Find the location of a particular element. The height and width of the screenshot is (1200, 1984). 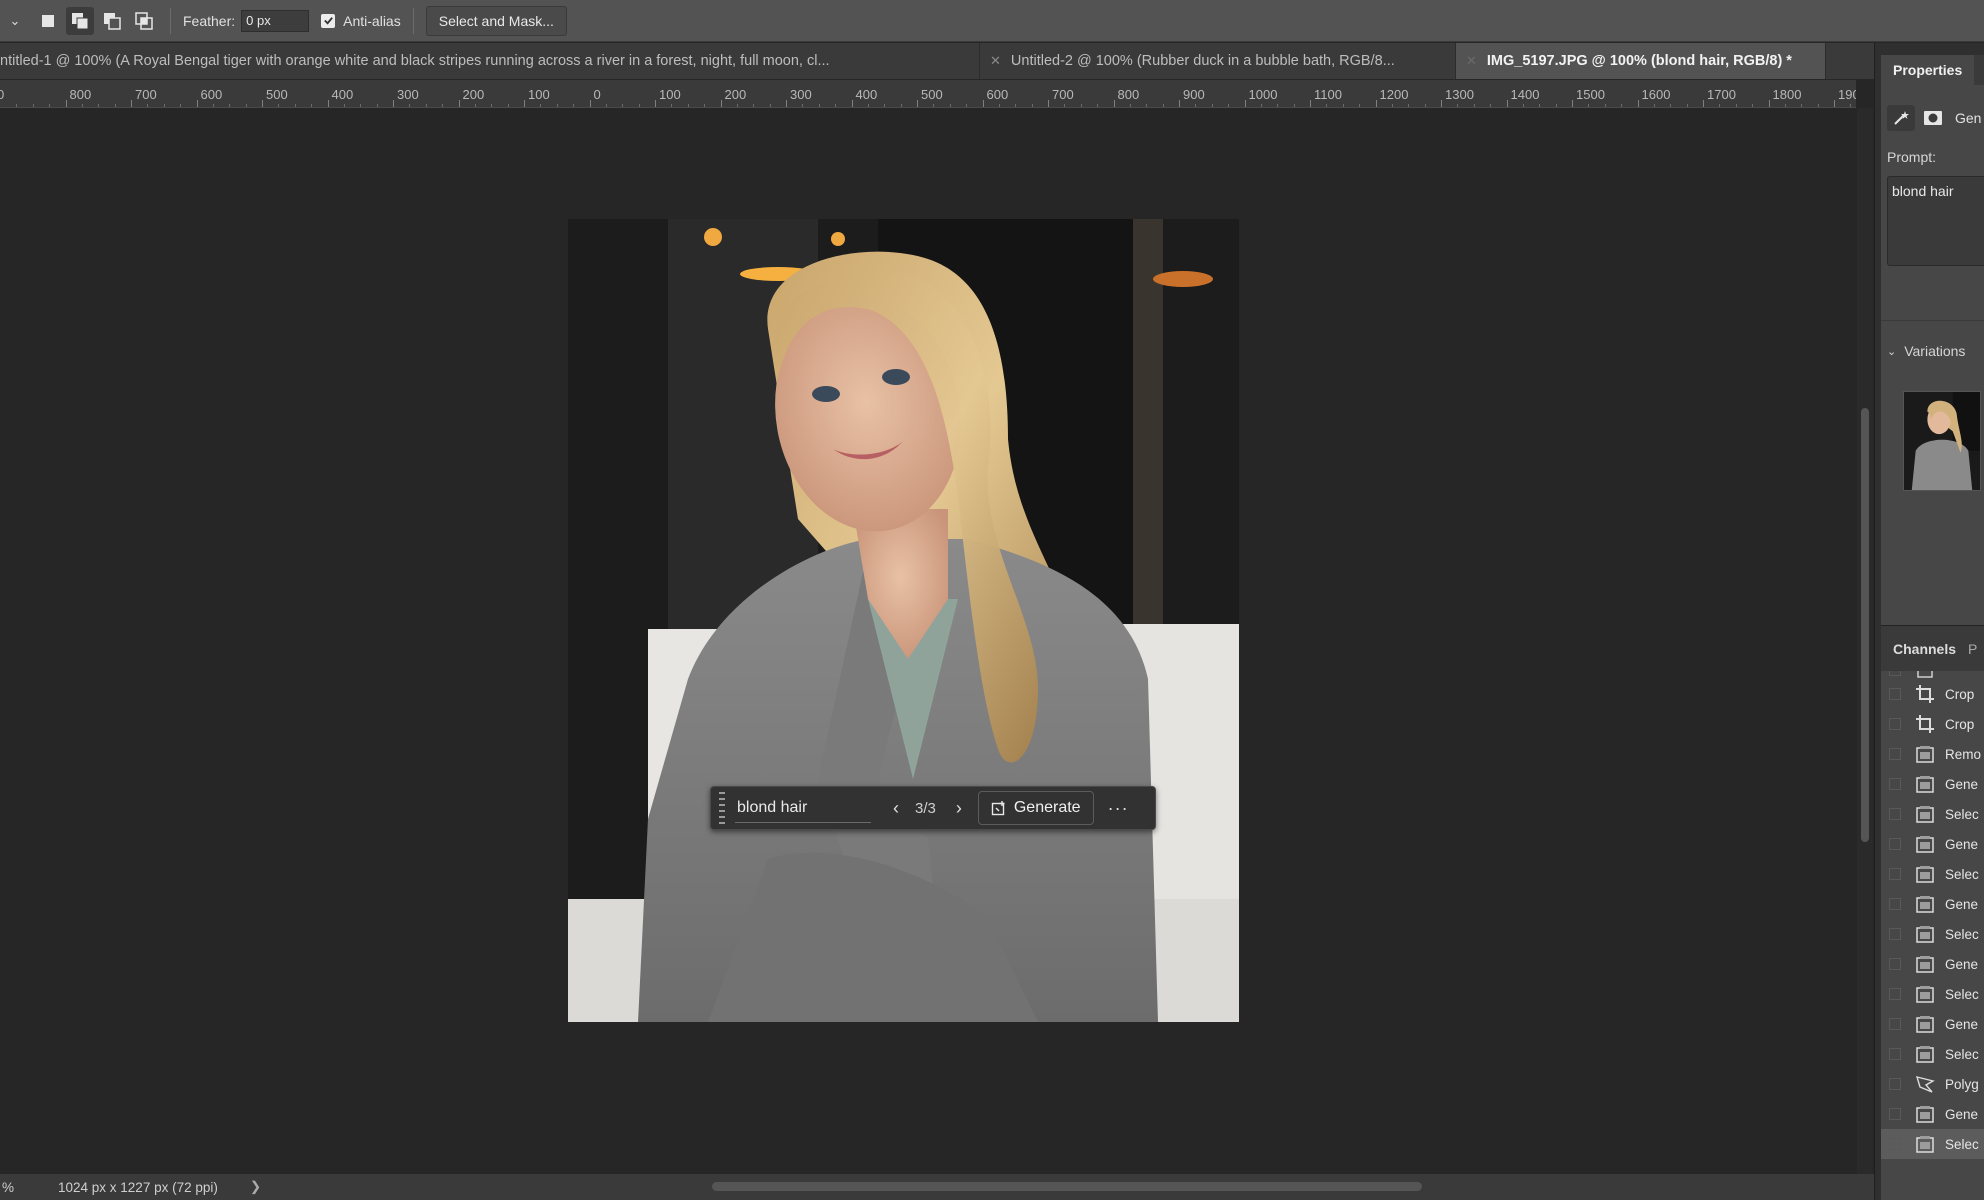

variation-thumbnail is located at coordinates (1942, 441).